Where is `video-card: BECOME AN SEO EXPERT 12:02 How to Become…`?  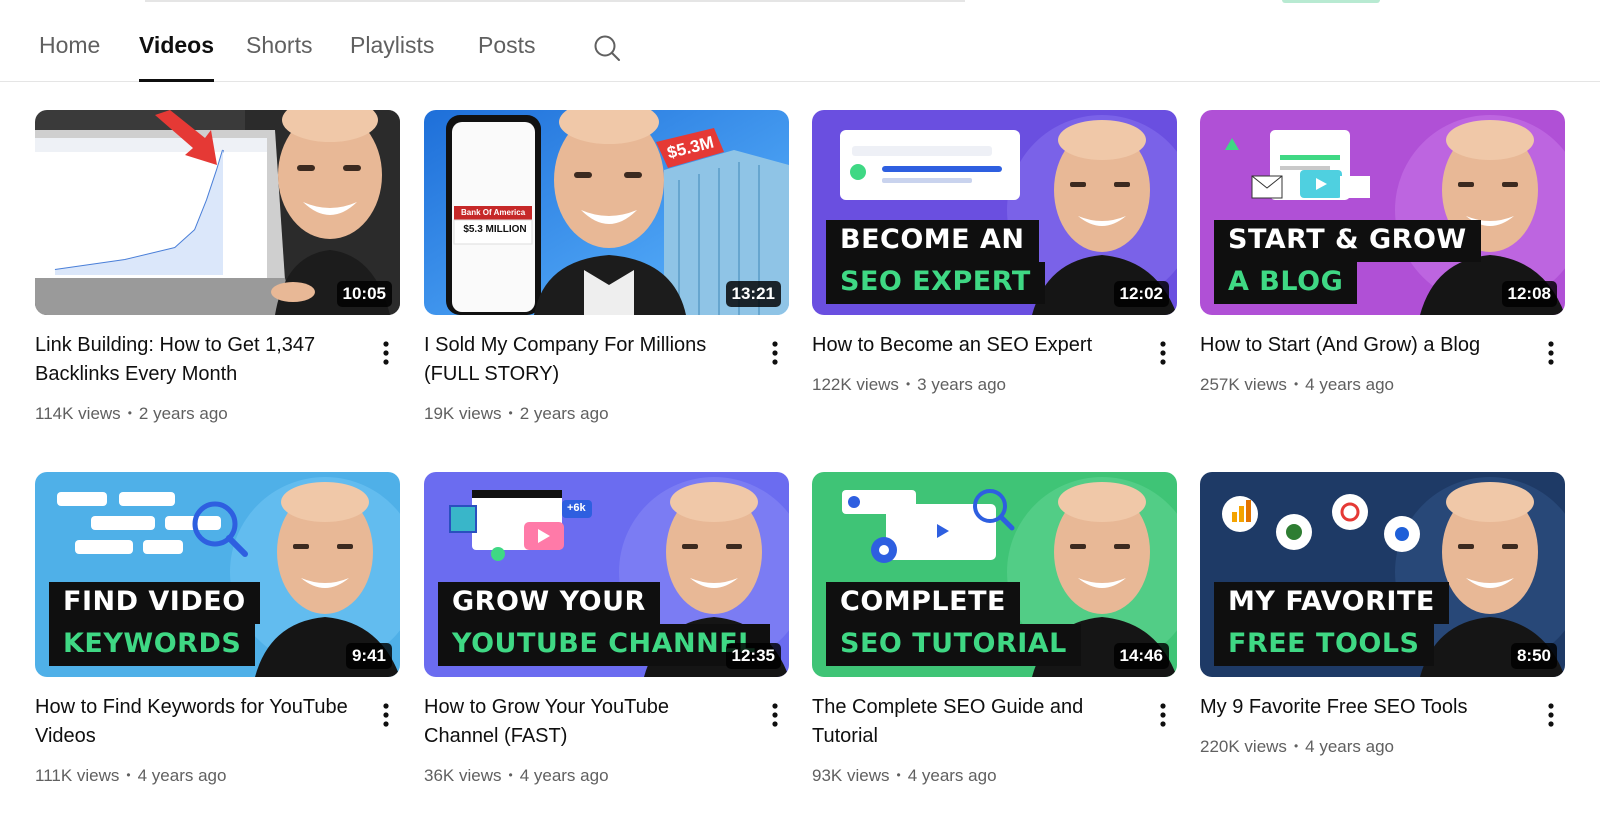 video-card: BECOME AN SEO EXPERT 12:02 How to Become… is located at coordinates (994, 252).